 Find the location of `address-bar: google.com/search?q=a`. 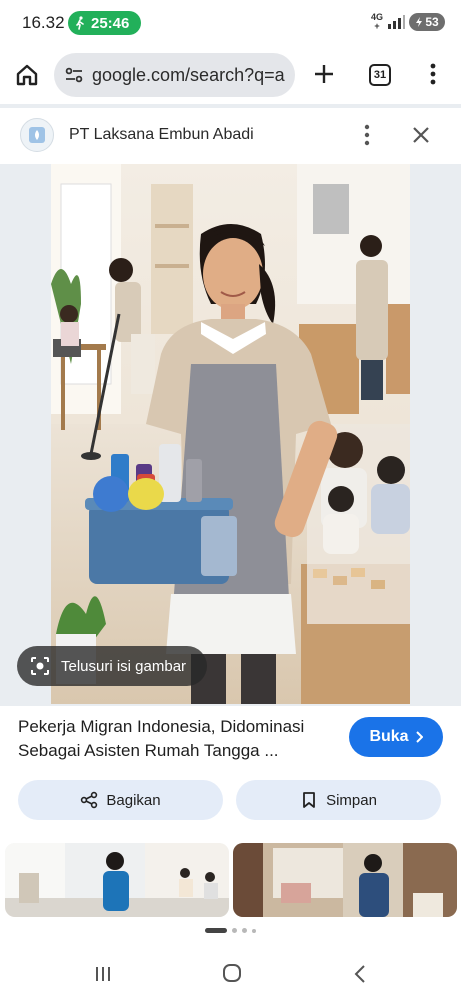

address-bar: google.com/search?q=a is located at coordinates (174, 75).